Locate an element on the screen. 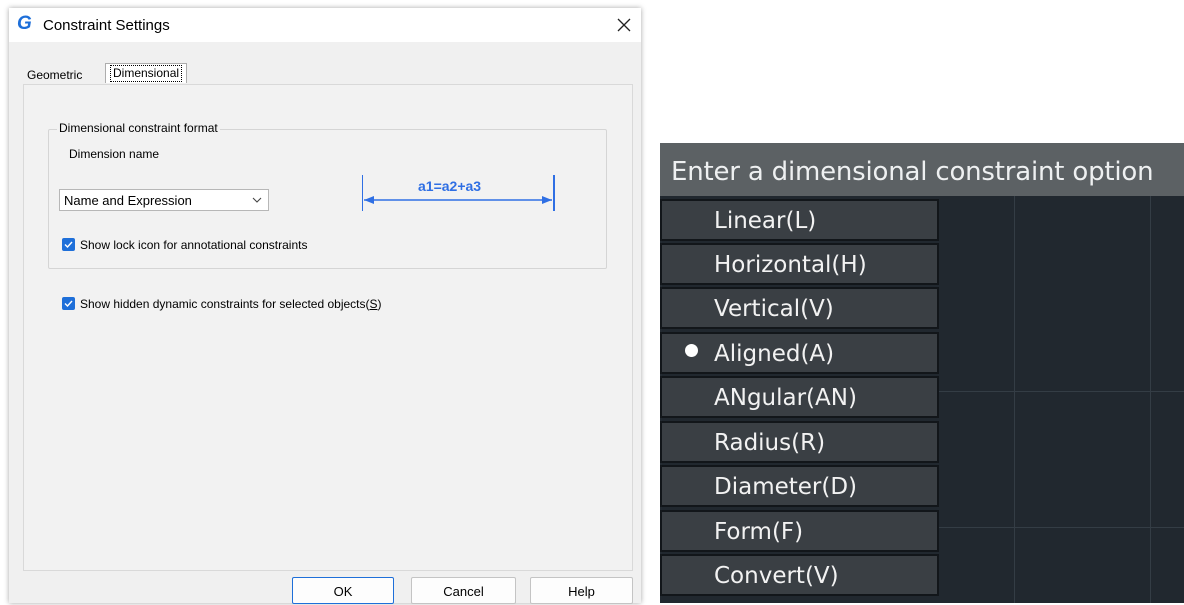  menu-item-linear: Linear(L) is located at coordinates (799, 220).